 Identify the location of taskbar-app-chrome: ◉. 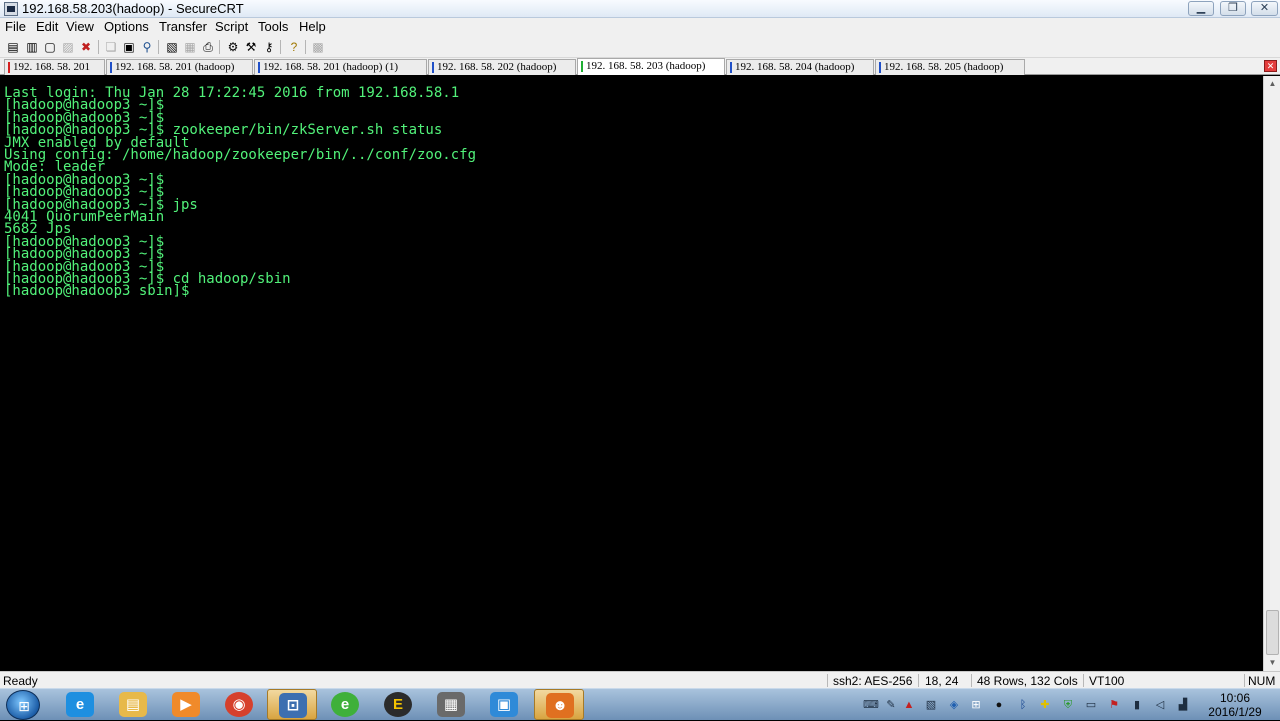
(239, 704).